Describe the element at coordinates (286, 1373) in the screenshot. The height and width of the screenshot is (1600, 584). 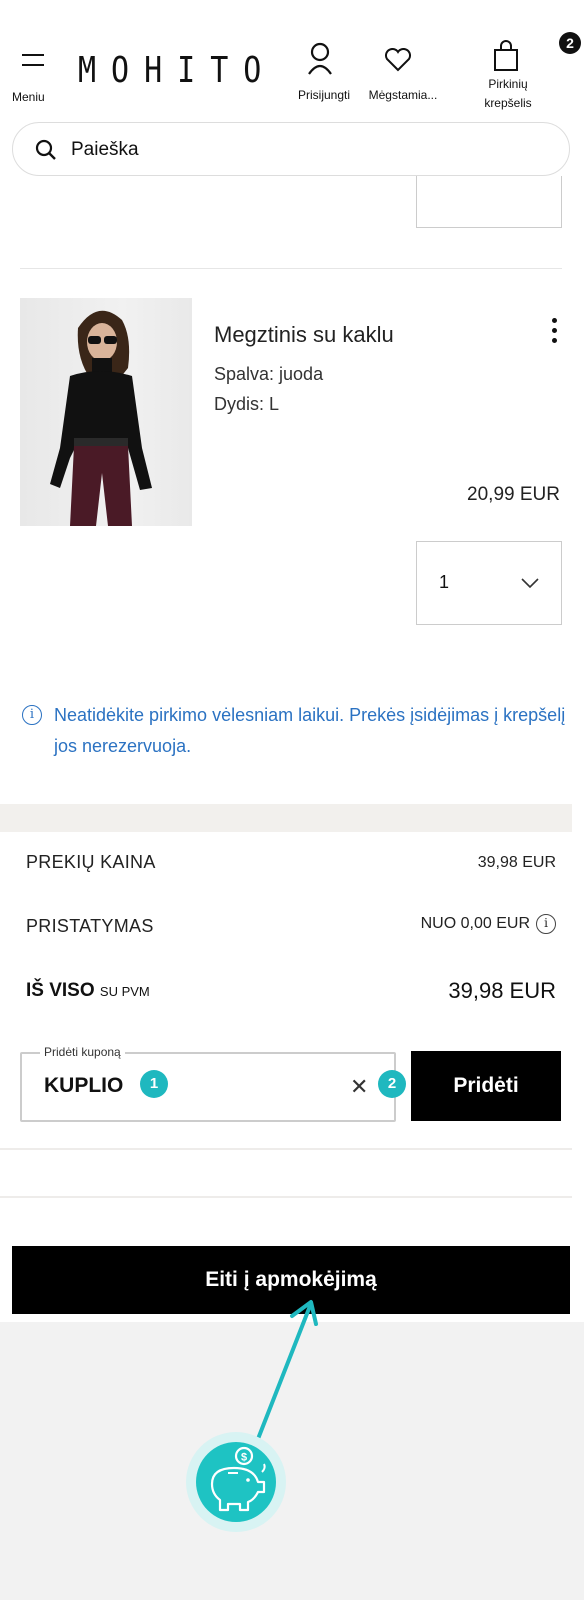
I see `annotation-arrow` at that location.